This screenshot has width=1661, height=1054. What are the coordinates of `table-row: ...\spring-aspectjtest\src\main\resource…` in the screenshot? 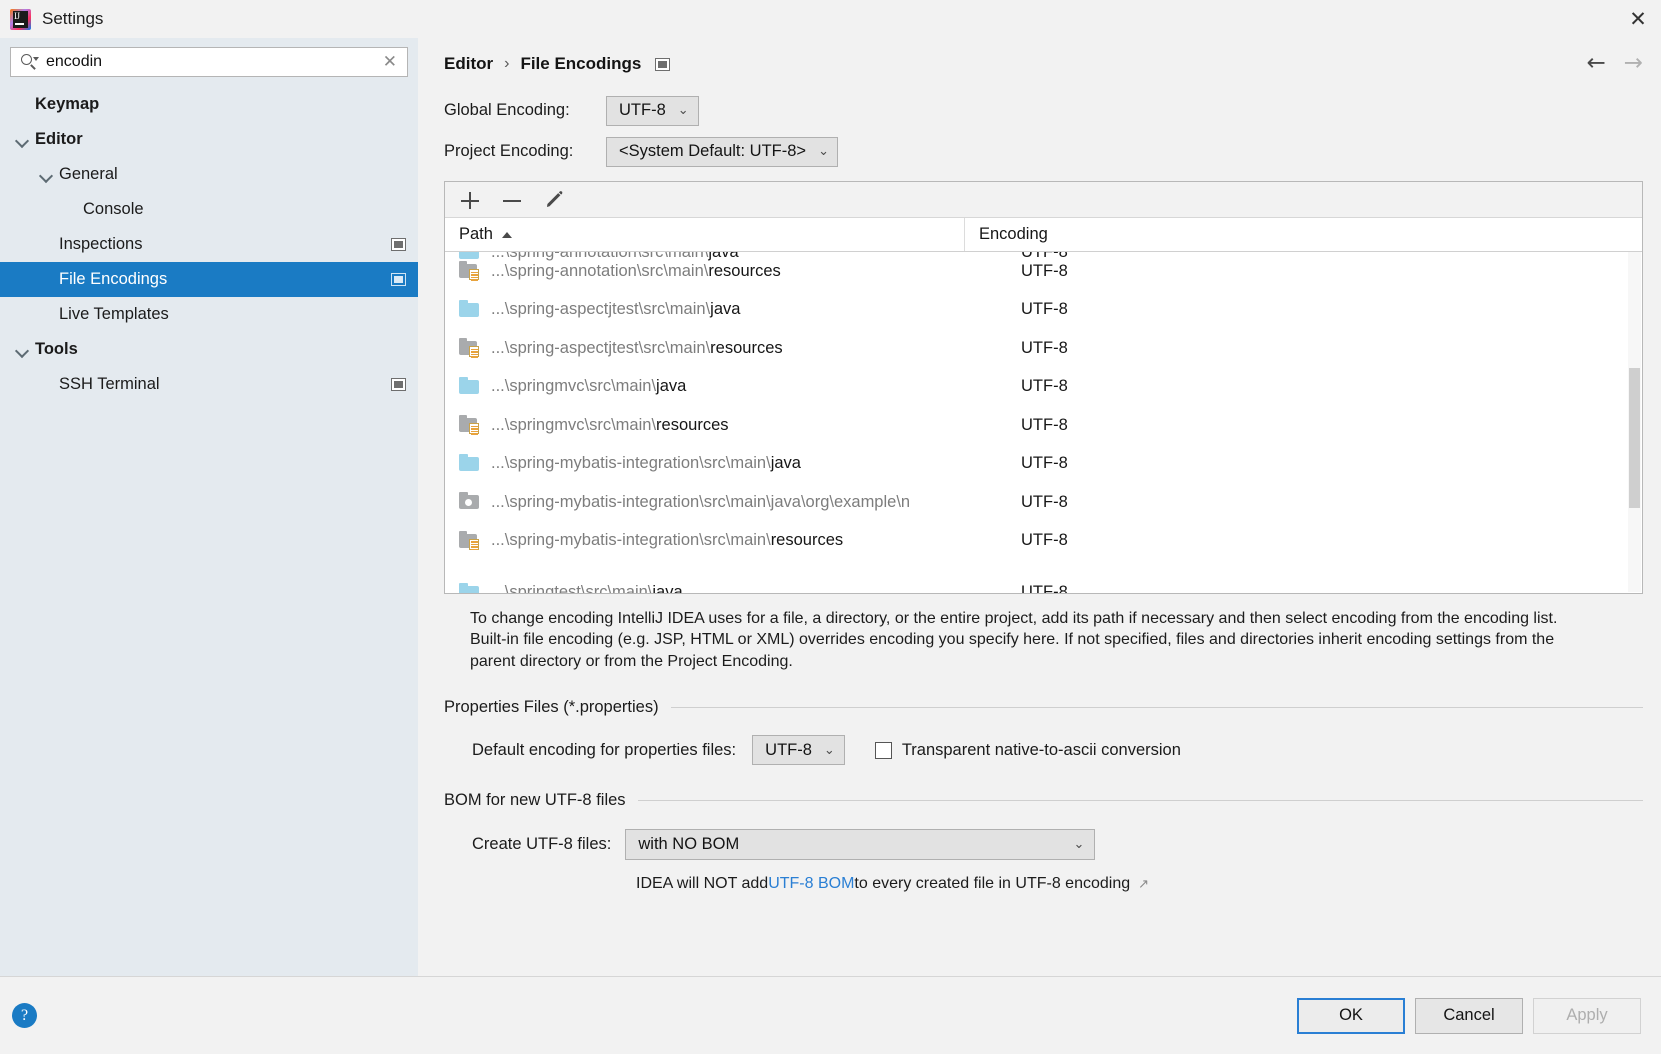 It's located at (1043, 348).